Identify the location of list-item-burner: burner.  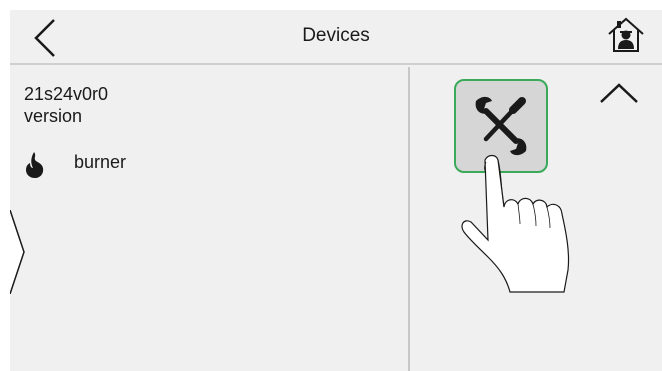
(124, 164).